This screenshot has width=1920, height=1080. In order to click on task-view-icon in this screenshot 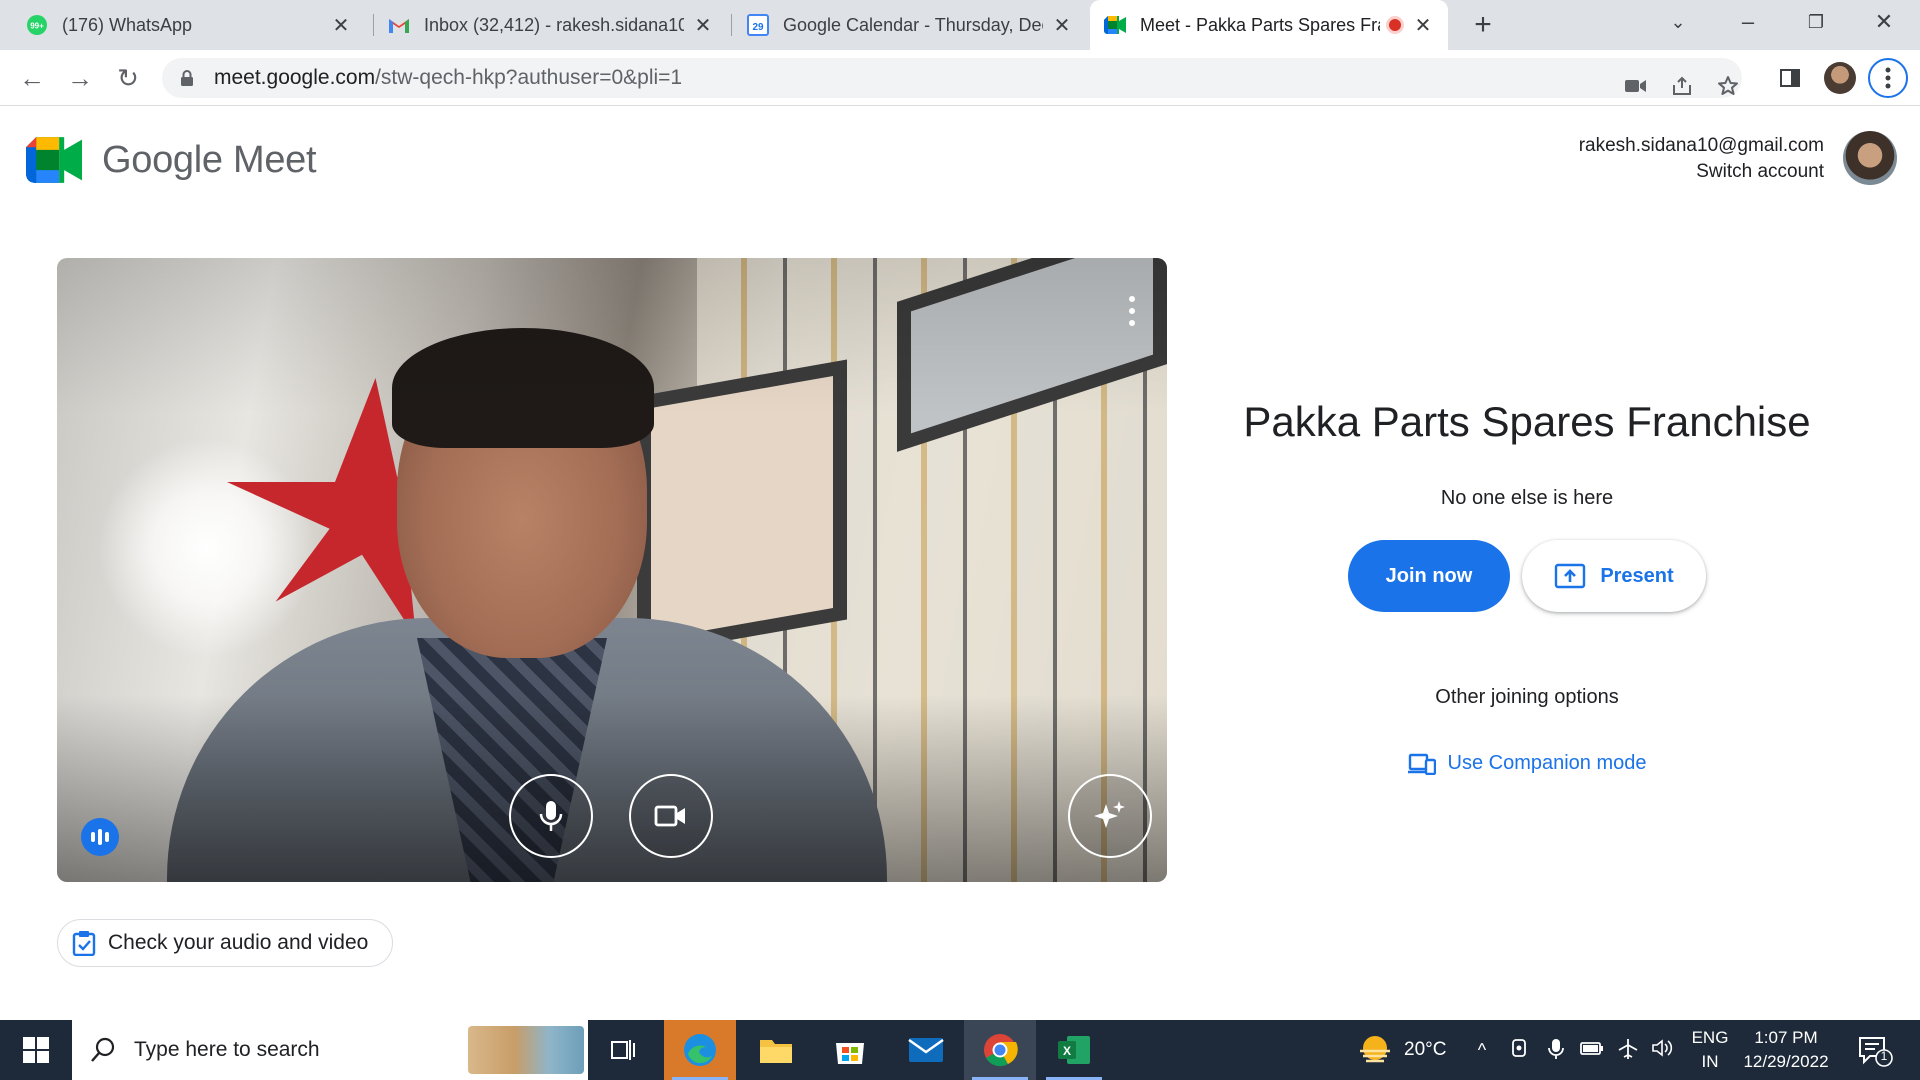, I will do `click(624, 1050)`.